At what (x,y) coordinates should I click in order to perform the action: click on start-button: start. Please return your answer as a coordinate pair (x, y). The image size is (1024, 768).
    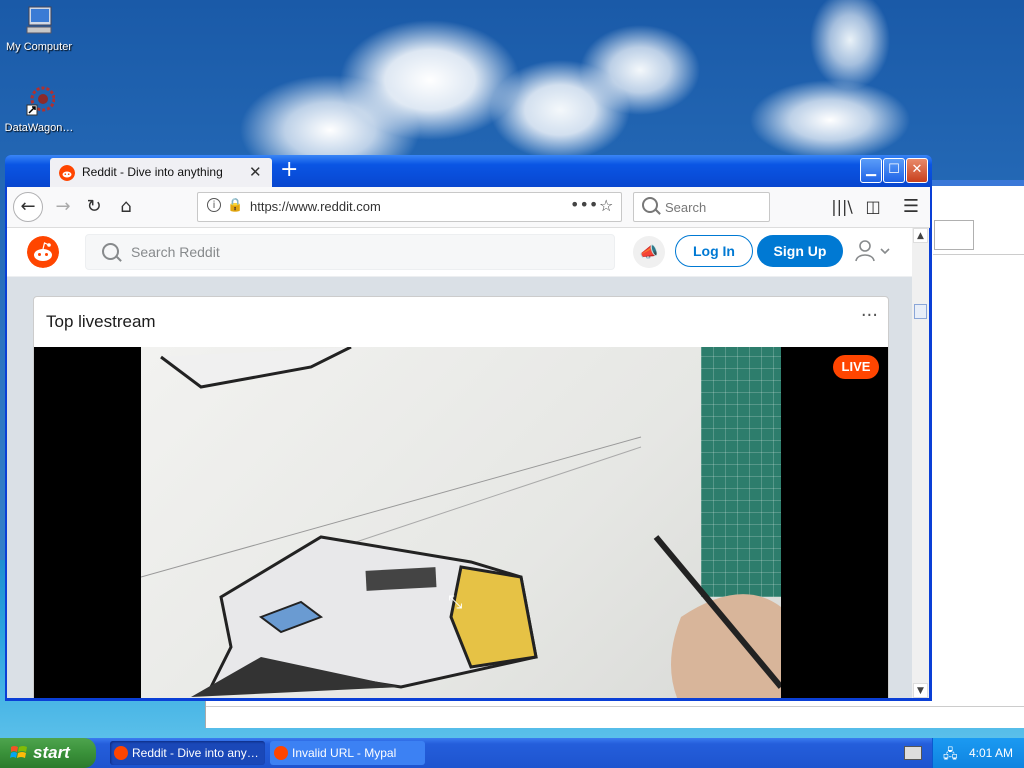
    Looking at the image, I should click on (48, 753).